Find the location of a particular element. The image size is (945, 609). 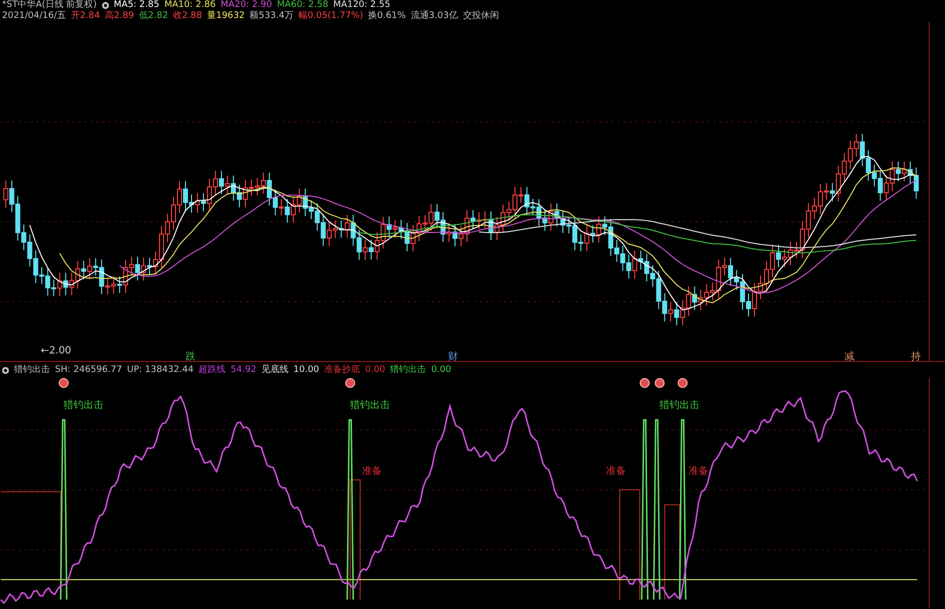

quote-stat: 开2.84 is located at coordinates (85, 16).